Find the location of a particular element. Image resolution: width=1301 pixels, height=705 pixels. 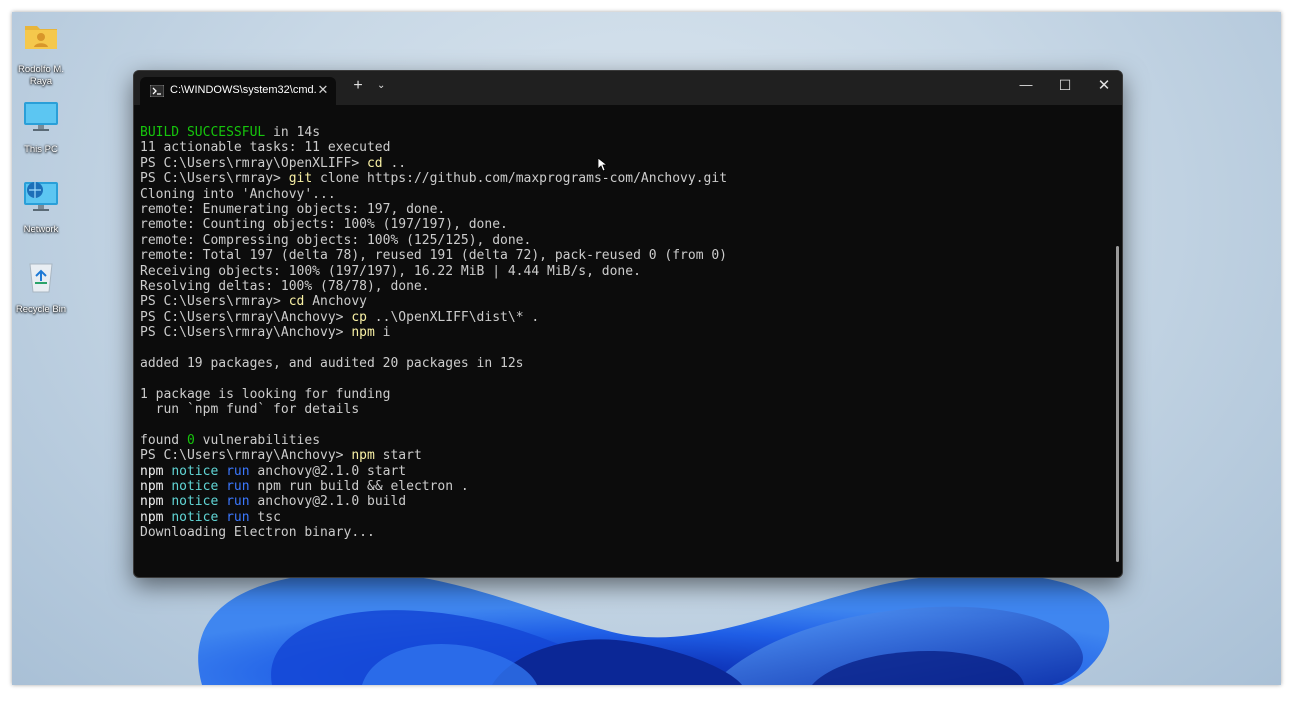

desktop-icon-label: Recycle Bin is located at coordinates (41, 309).